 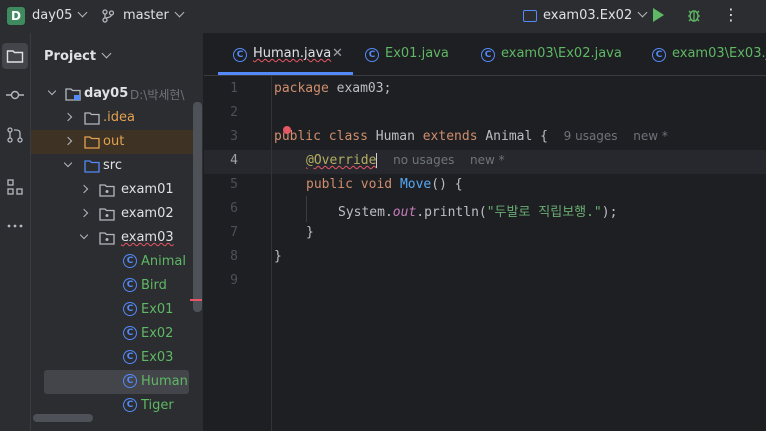 I want to click on tab-ex02-java: C exam03\Ex02.java, so click(x=551, y=54).